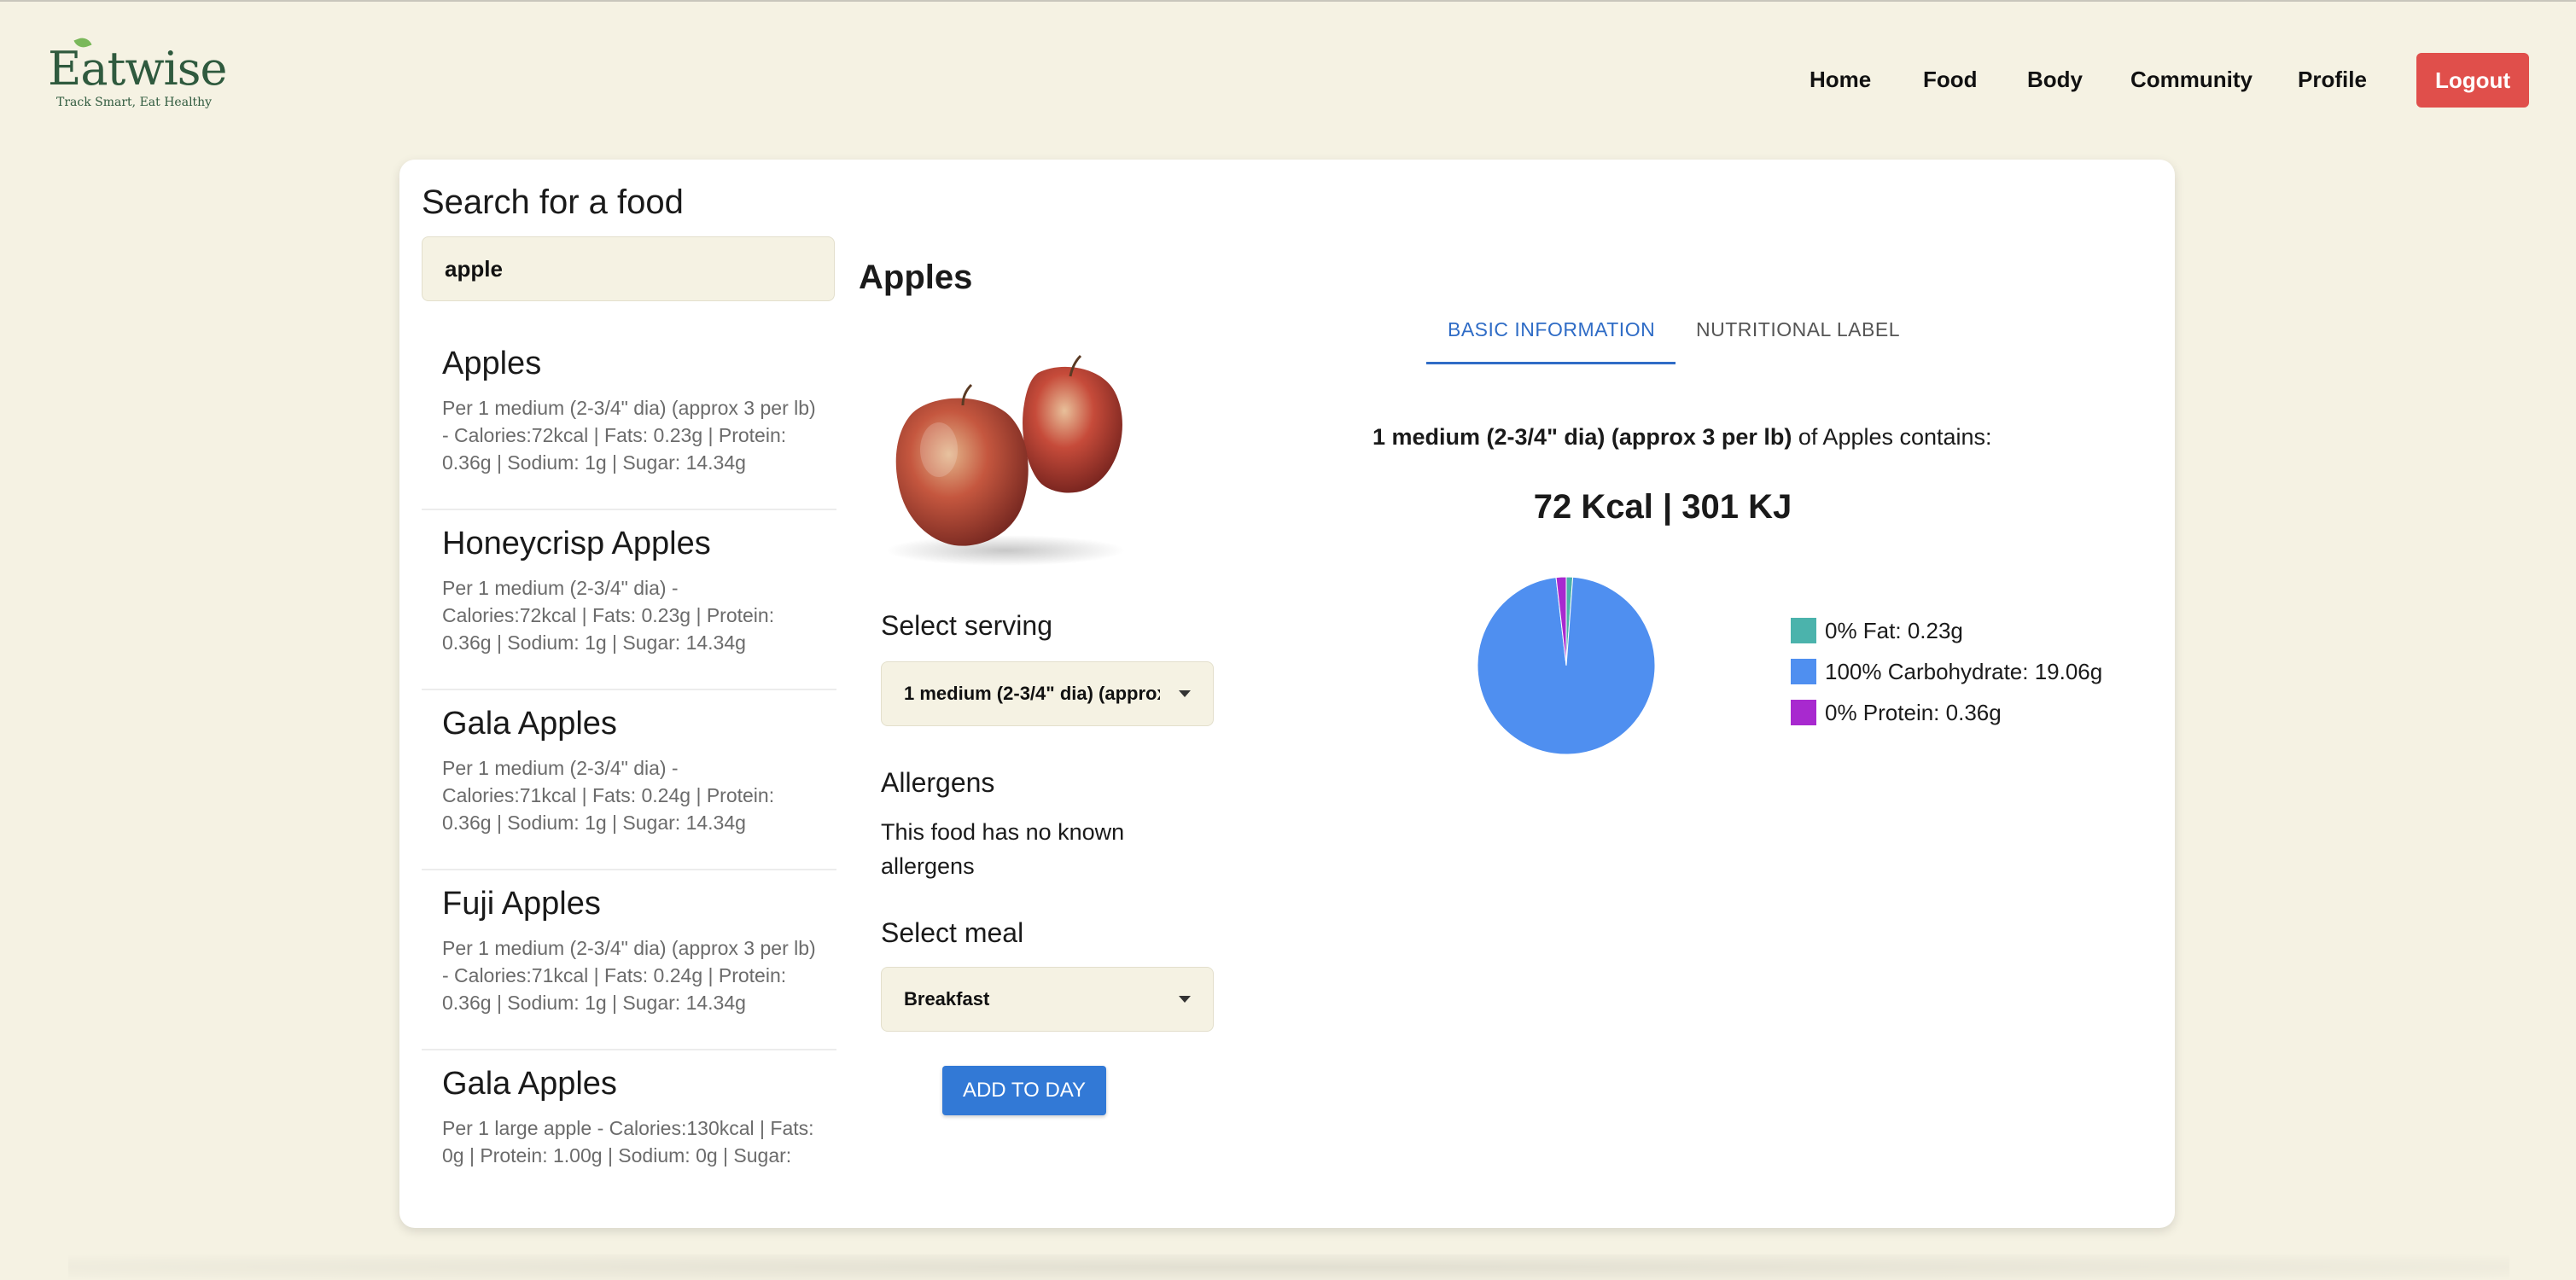  What do you see at coordinates (1032, 693) in the screenshot?
I see `serving-select-value: 1 medium (2-3/4" dia) (approx 3 per lb)` at bounding box center [1032, 693].